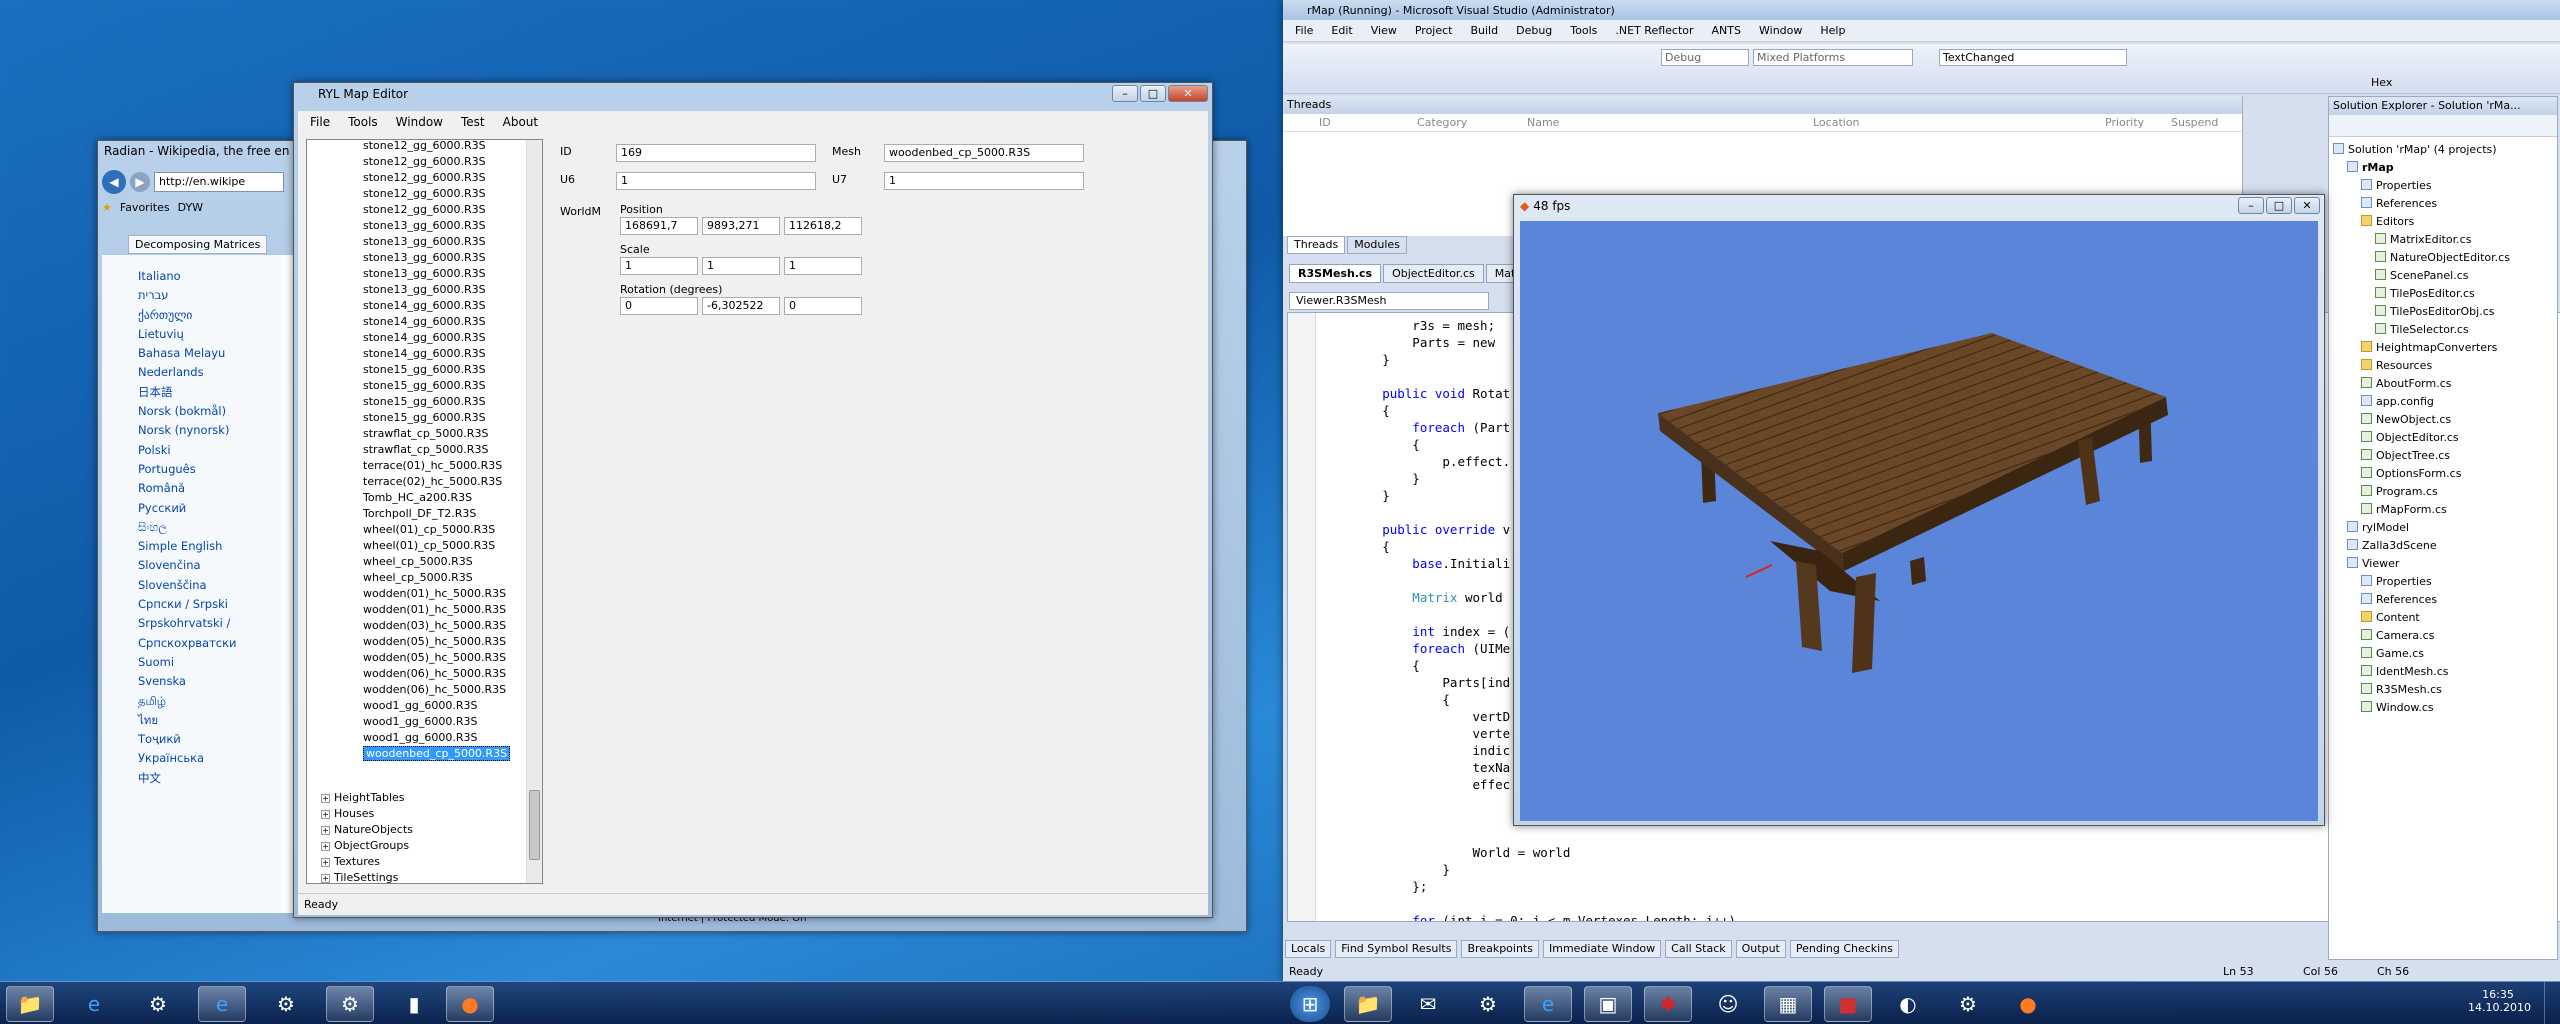 The height and width of the screenshot is (1024, 2560). I want to click on language-link: 日本語, so click(210, 392).